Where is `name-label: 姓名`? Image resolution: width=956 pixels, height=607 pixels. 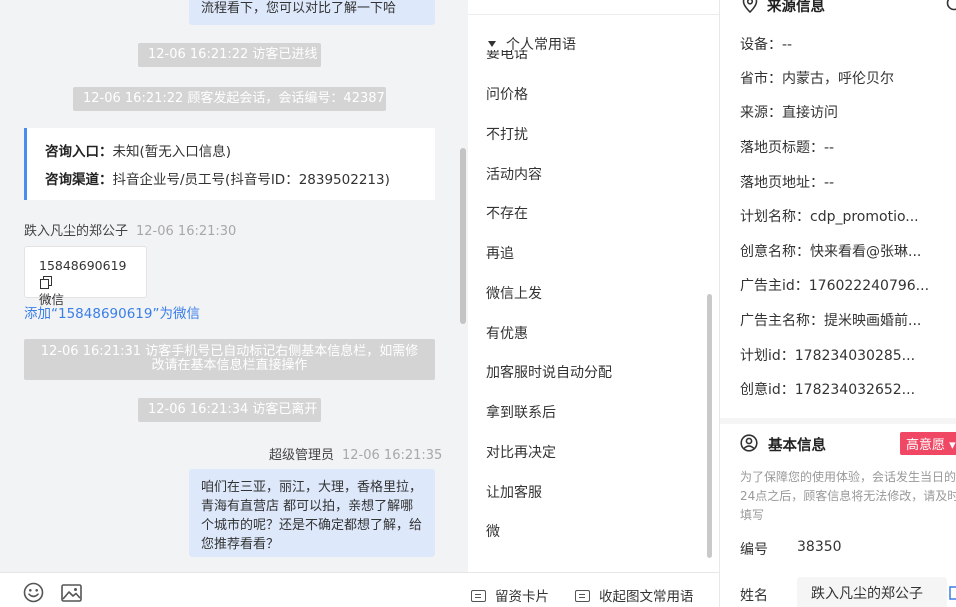 name-label: 姓名 is located at coordinates (754, 596).